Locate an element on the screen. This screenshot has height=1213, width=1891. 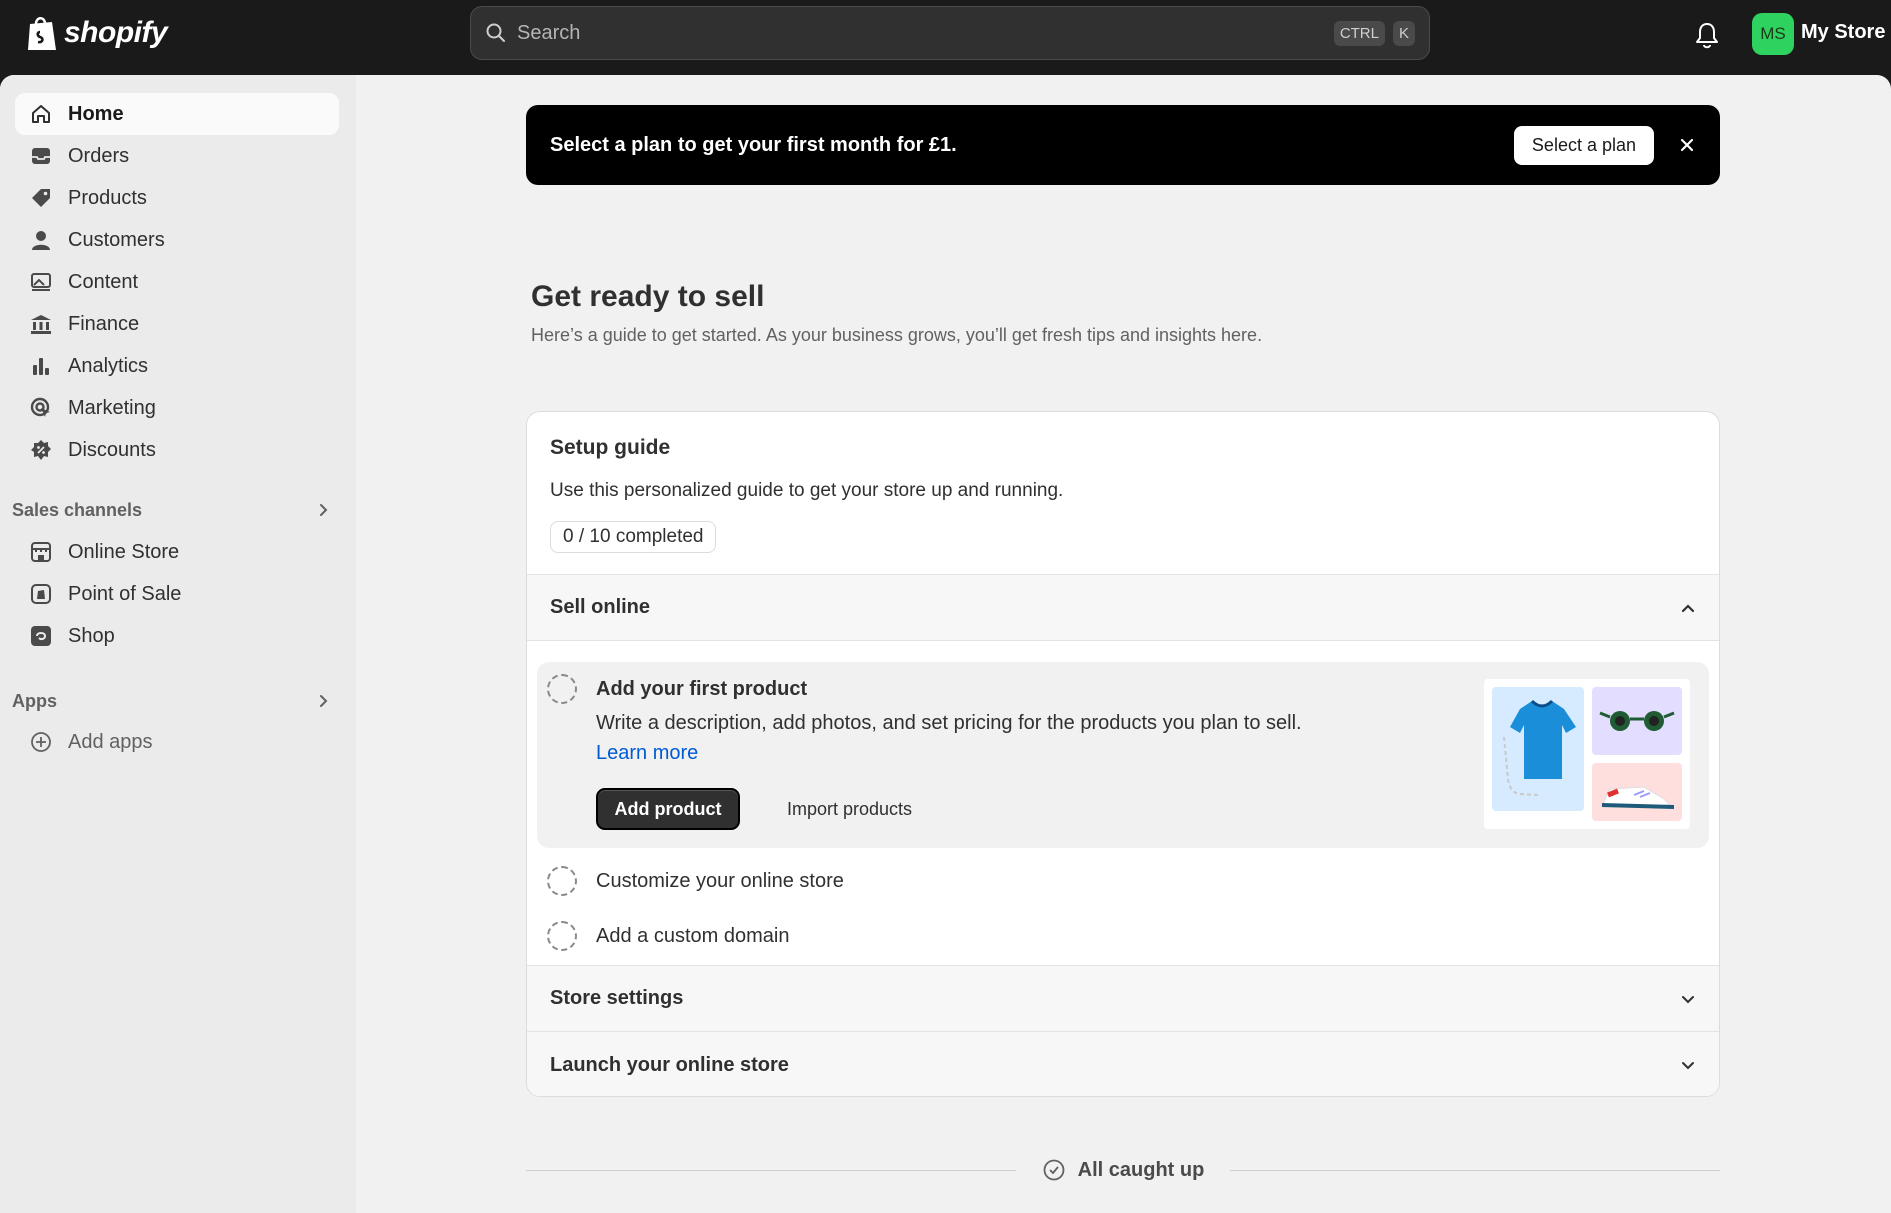
select-plan-button: Select a plan is located at coordinates (1583, 145).